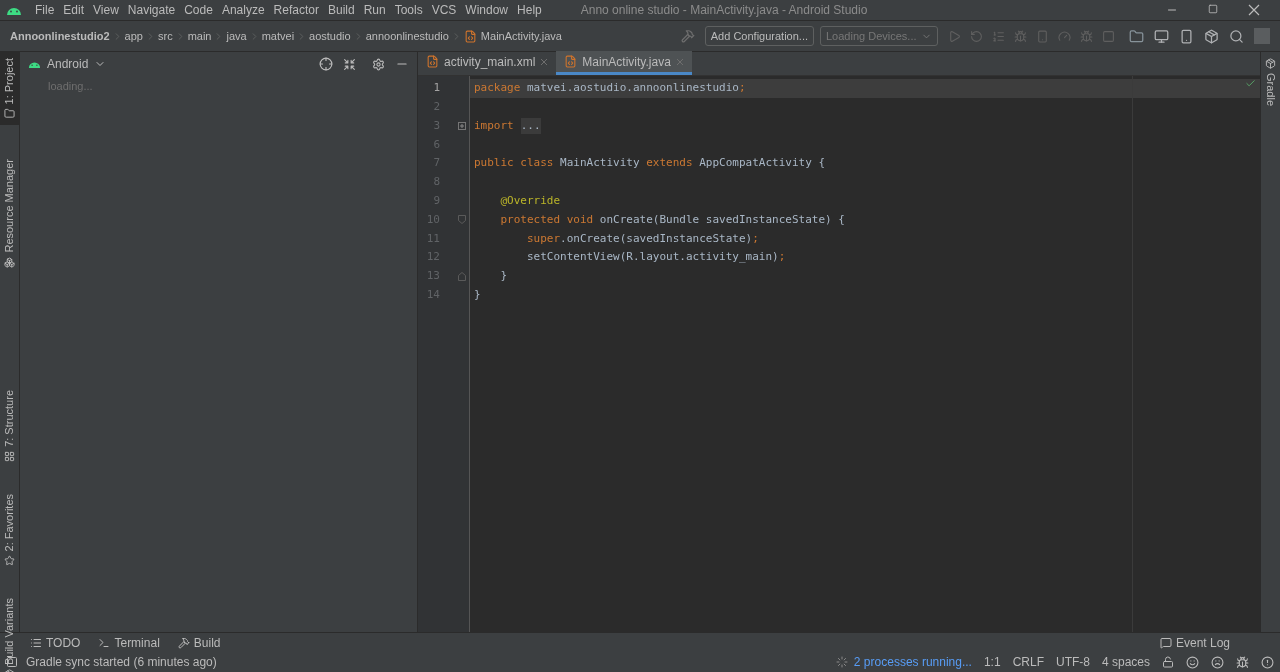 This screenshot has height=672, width=1280. Describe the element at coordinates (470, 36) in the screenshot. I see `java-file-icon` at that location.